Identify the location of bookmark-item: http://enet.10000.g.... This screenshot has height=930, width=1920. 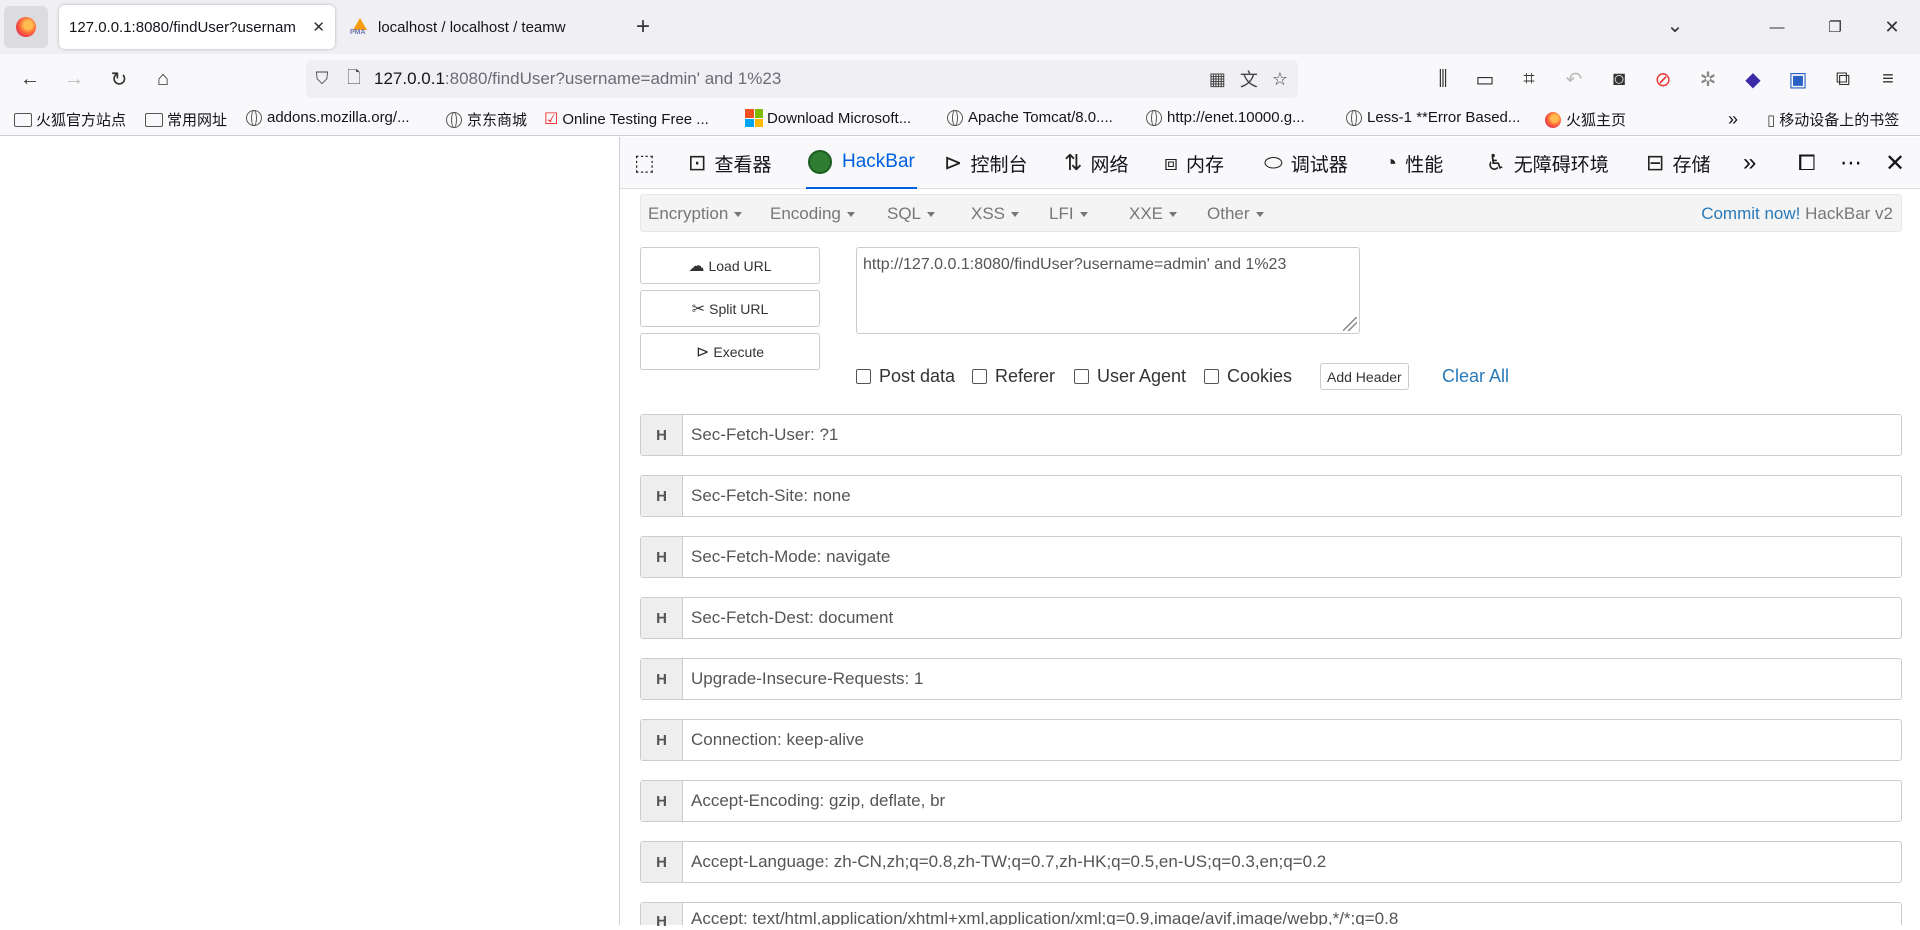
(1225, 117).